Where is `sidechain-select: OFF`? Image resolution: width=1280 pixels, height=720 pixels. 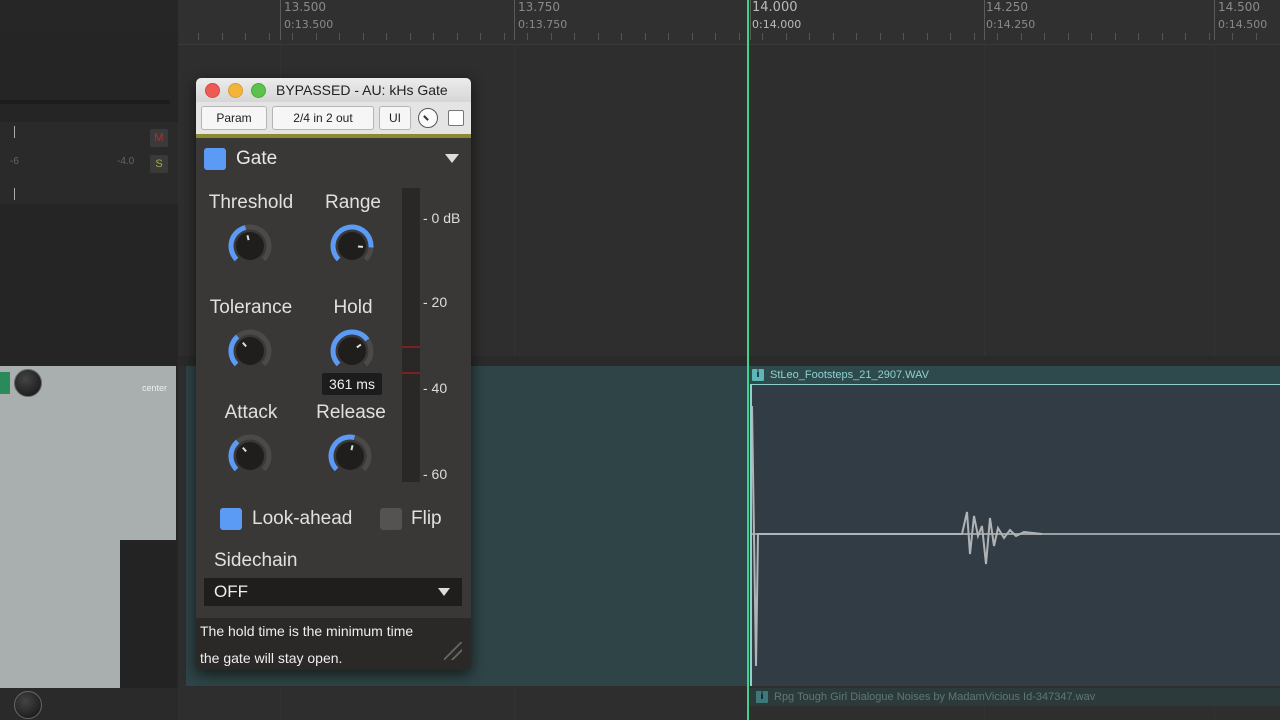
sidechain-select: OFF is located at coordinates (333, 592).